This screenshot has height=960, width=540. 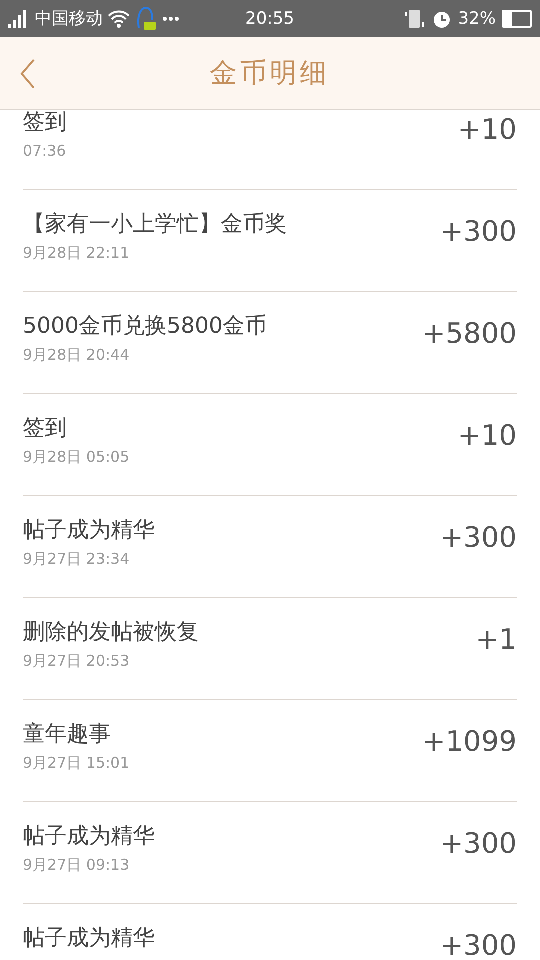 What do you see at coordinates (67, 735) in the screenshot?
I see `record-title: 童年趣事` at bounding box center [67, 735].